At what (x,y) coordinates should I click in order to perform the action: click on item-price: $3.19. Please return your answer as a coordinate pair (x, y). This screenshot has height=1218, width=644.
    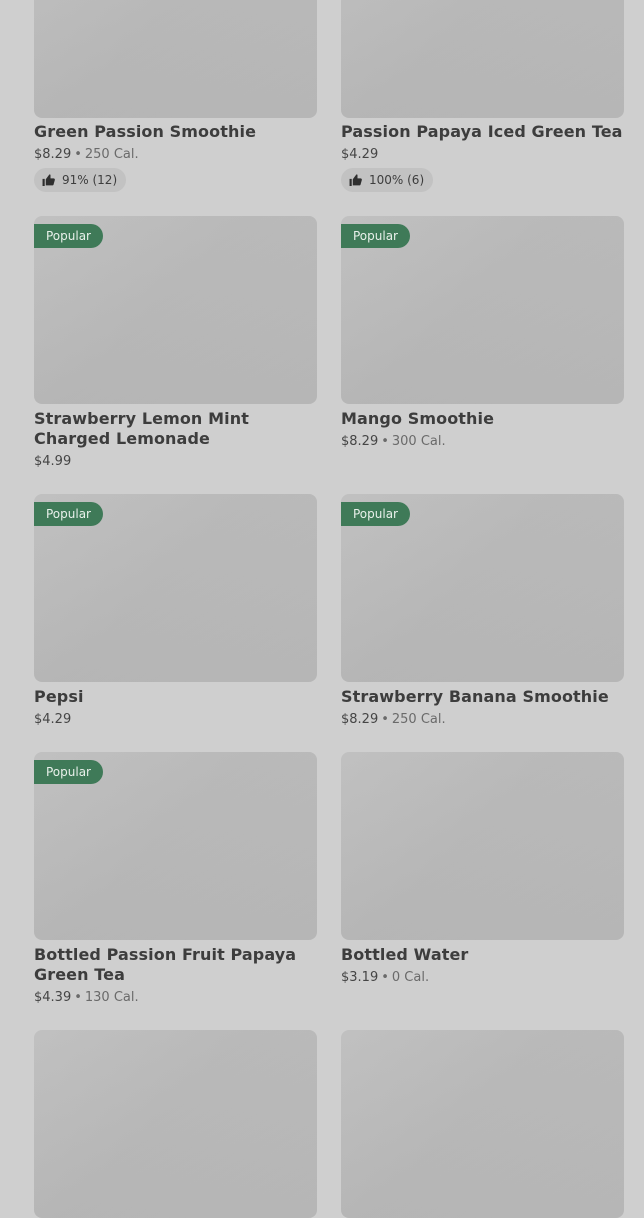
    Looking at the image, I should click on (360, 977).